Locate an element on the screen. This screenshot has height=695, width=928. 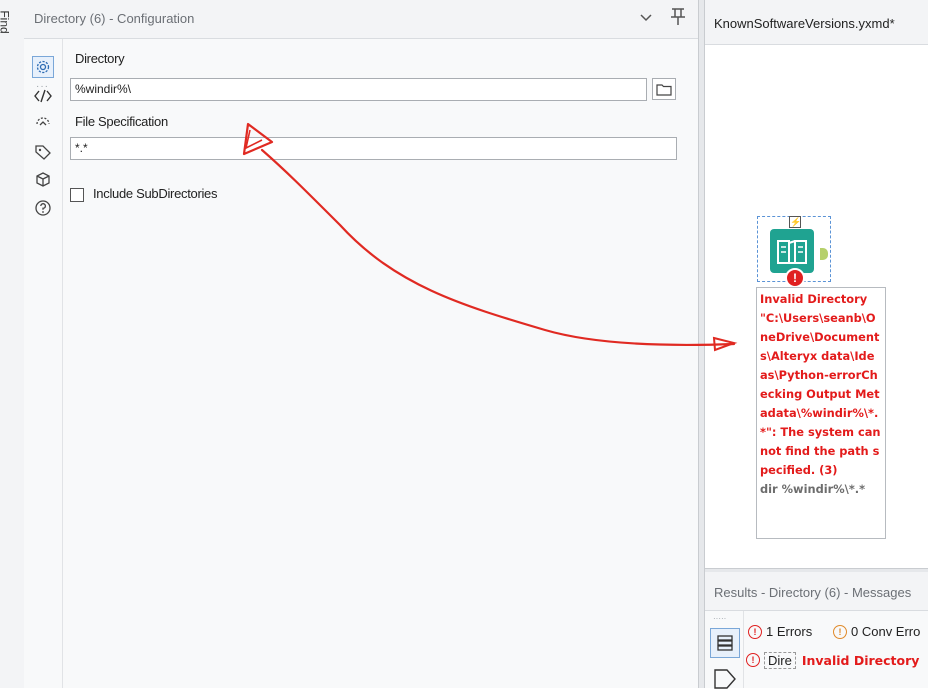
row-tool-cell: Dire is located at coordinates (780, 660).